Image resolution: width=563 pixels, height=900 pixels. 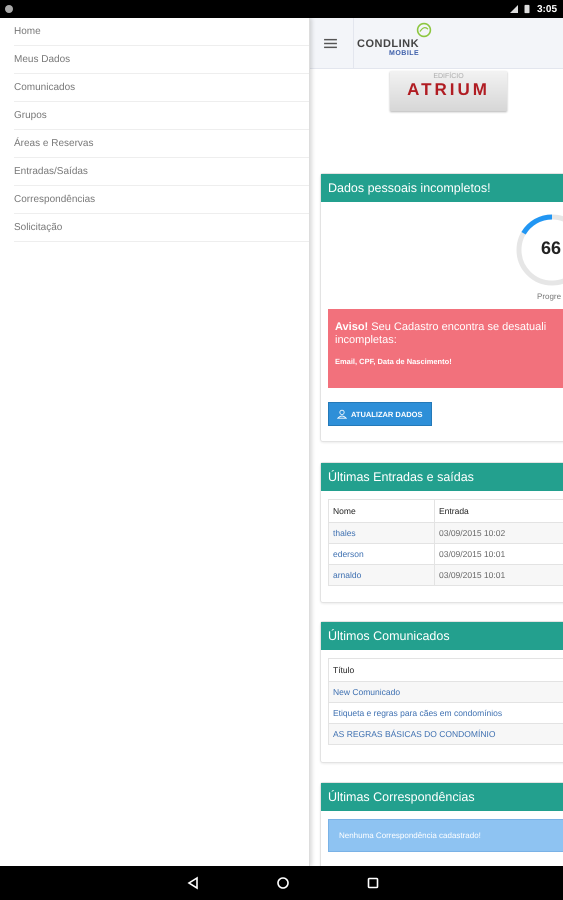 I want to click on notice-link: New Comunicado, so click(x=445, y=692).